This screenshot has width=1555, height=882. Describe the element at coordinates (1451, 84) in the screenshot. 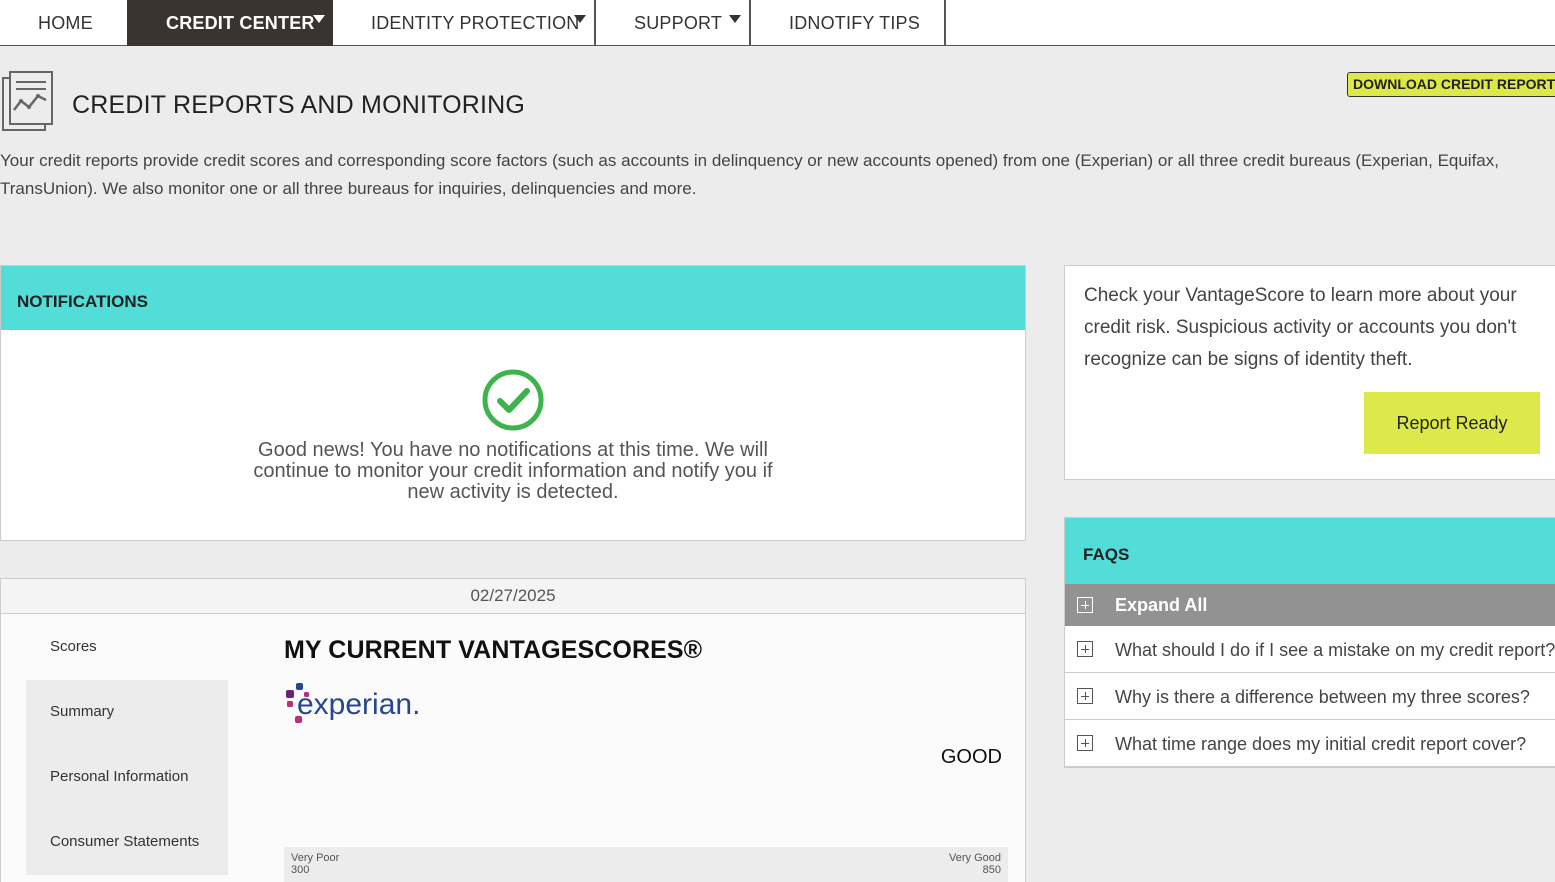

I see `download-credit-reports-button: DOWNLOAD CREDIT REPORTS` at that location.